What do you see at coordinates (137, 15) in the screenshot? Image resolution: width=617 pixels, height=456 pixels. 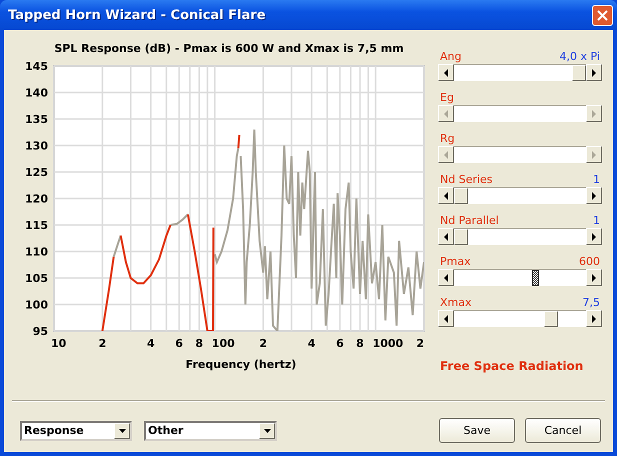 I see `window-title: Tapped Horn Wizard - Conical Flare` at bounding box center [137, 15].